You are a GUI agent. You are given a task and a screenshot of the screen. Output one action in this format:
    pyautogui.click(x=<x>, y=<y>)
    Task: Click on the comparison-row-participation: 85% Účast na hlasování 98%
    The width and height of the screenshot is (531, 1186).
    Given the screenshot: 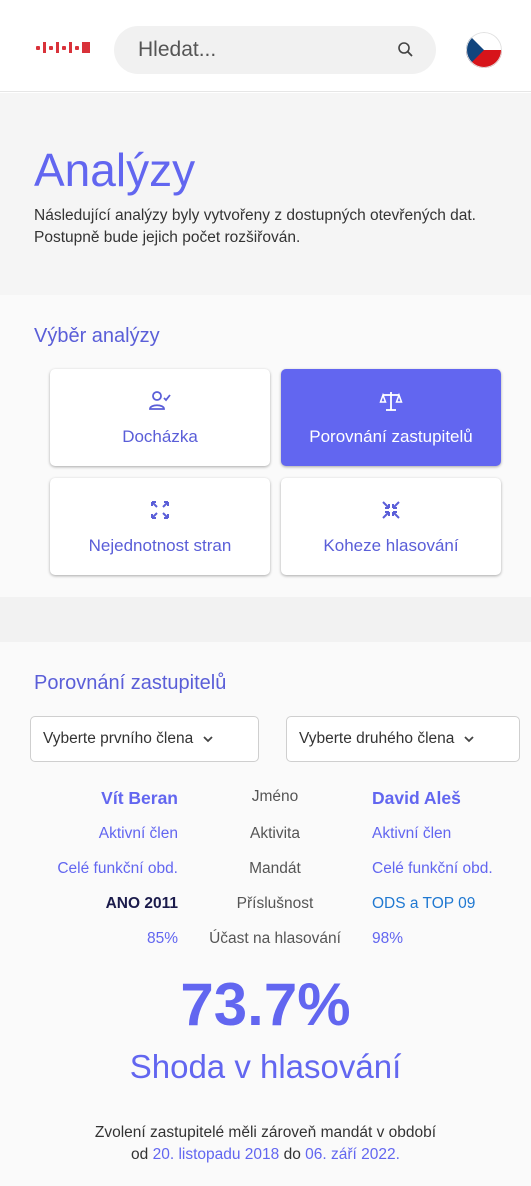 What is the action you would take?
    pyautogui.click(x=265, y=942)
    